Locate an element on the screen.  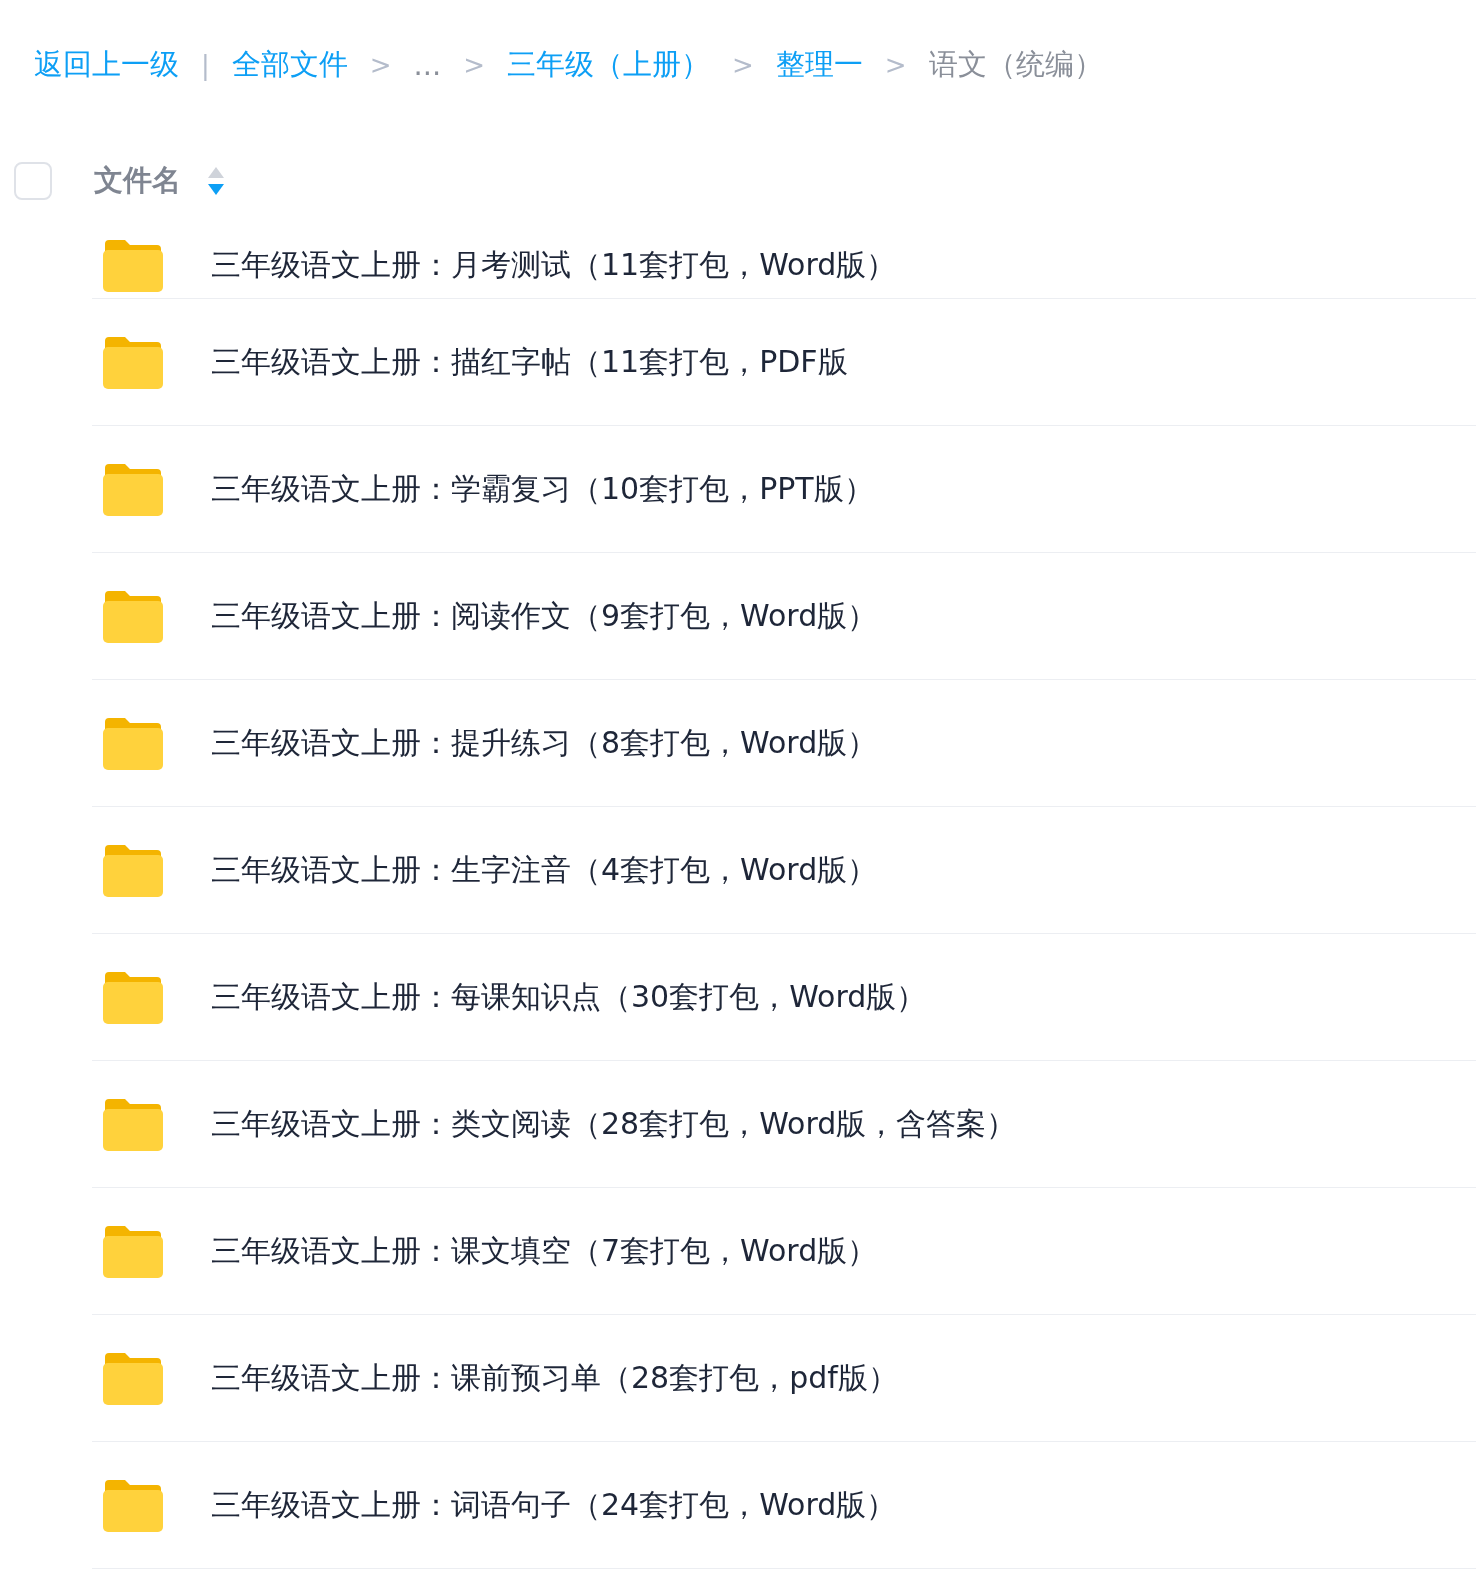
file-row: 三年级语文上册：课文填空（7套打包，Word版） is located at coordinates (784, 1251).